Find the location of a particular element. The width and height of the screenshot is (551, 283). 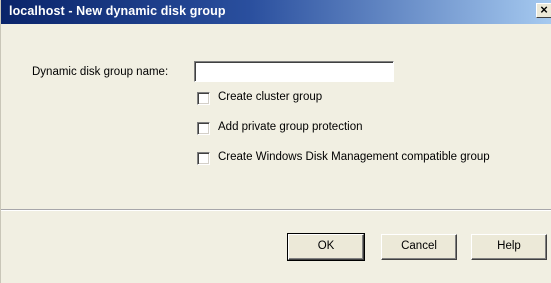

help-button: Help is located at coordinates (509, 247).